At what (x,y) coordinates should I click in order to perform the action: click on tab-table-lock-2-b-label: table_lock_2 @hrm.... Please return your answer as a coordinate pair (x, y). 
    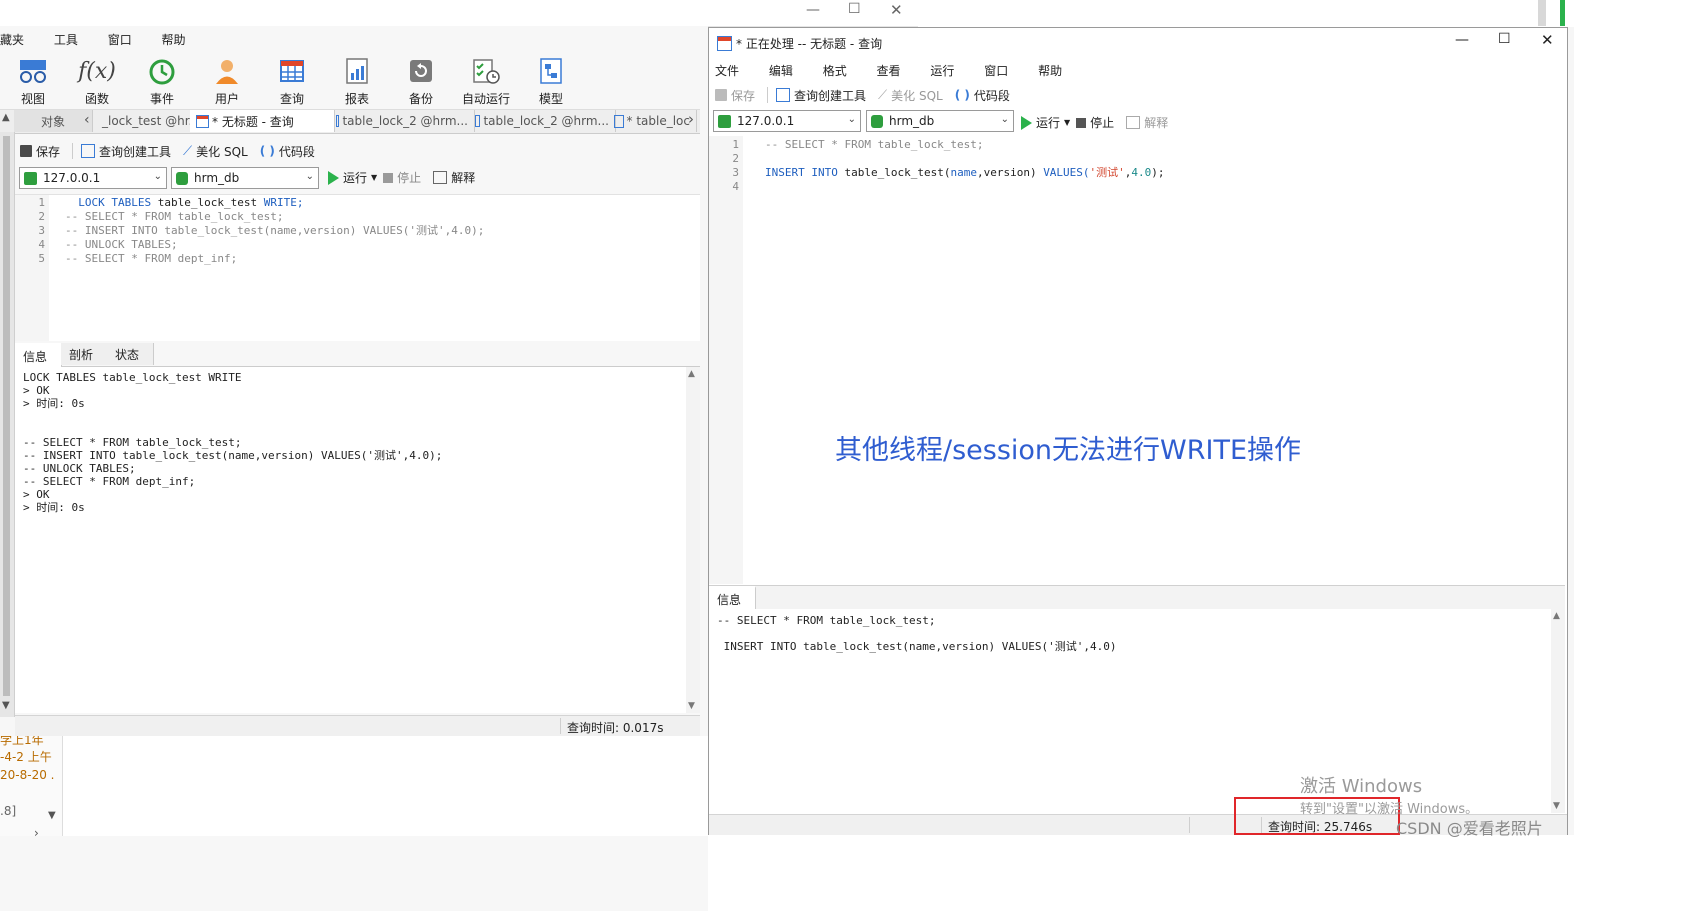
    Looking at the image, I should click on (546, 121).